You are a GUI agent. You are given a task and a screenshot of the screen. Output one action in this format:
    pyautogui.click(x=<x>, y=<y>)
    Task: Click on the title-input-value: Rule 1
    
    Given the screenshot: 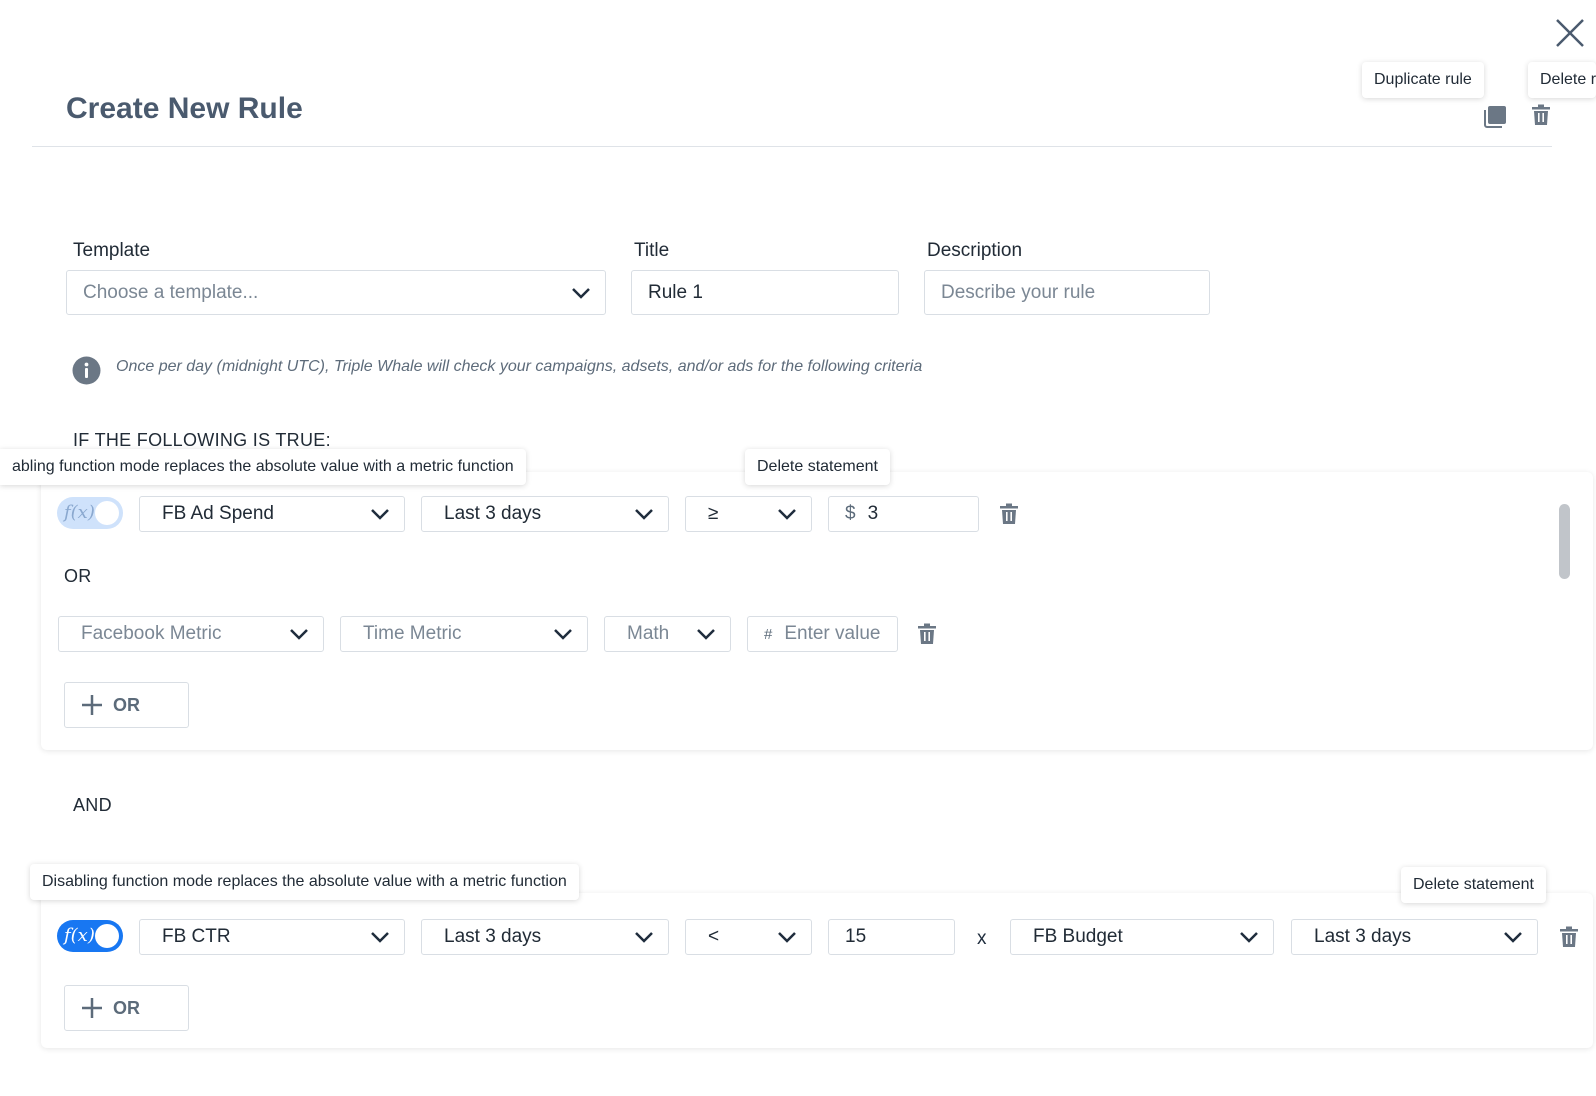 What is the action you would take?
    pyautogui.click(x=675, y=292)
    